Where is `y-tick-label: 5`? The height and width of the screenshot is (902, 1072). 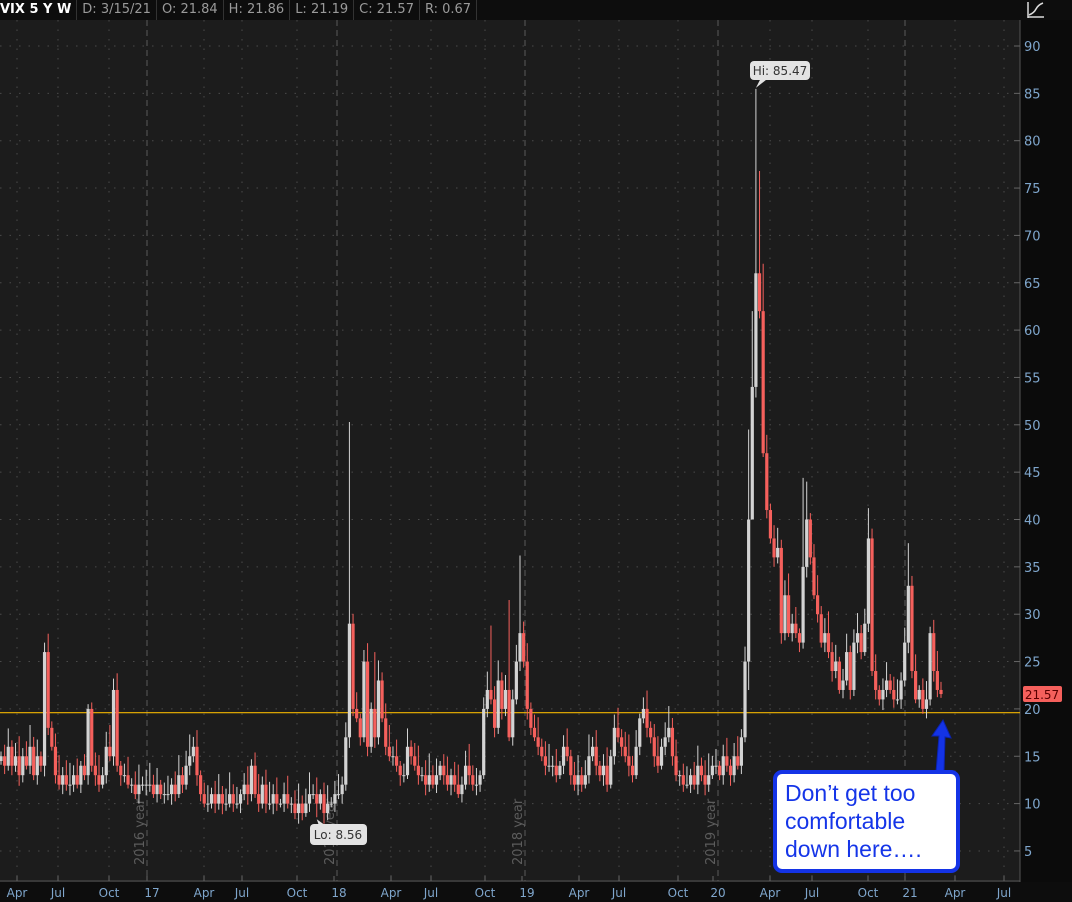 y-tick-label: 5 is located at coordinates (1028, 852).